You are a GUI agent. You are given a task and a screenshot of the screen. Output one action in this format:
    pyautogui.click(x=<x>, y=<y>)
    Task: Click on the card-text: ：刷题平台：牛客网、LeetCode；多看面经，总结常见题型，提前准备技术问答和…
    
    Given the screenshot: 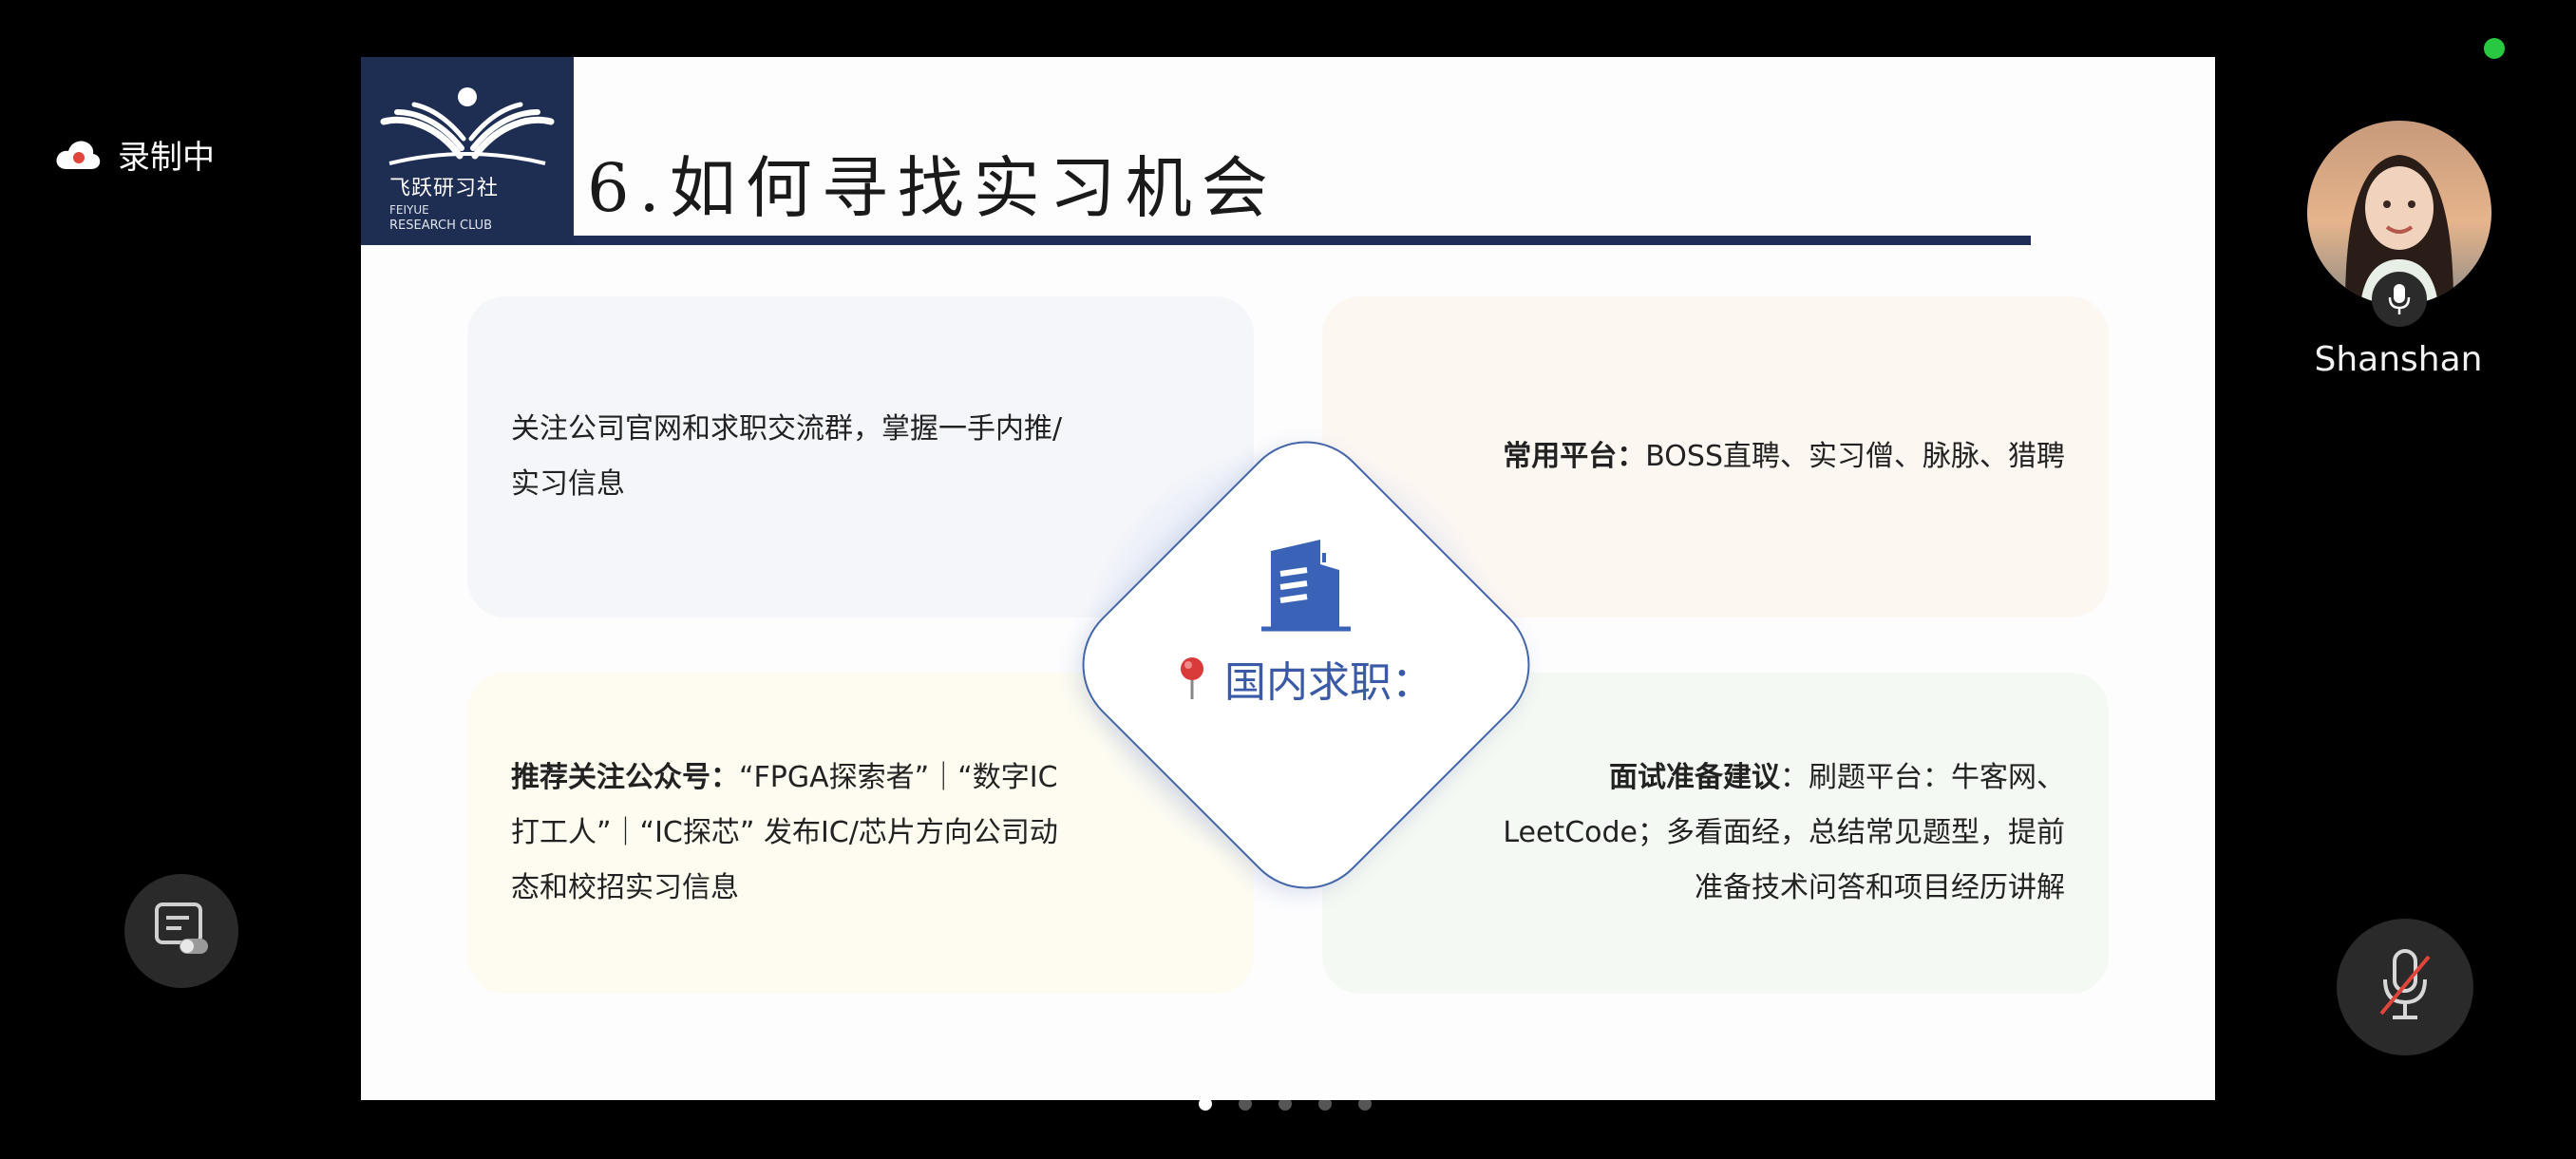 What is the action you would take?
    pyautogui.click(x=1784, y=832)
    